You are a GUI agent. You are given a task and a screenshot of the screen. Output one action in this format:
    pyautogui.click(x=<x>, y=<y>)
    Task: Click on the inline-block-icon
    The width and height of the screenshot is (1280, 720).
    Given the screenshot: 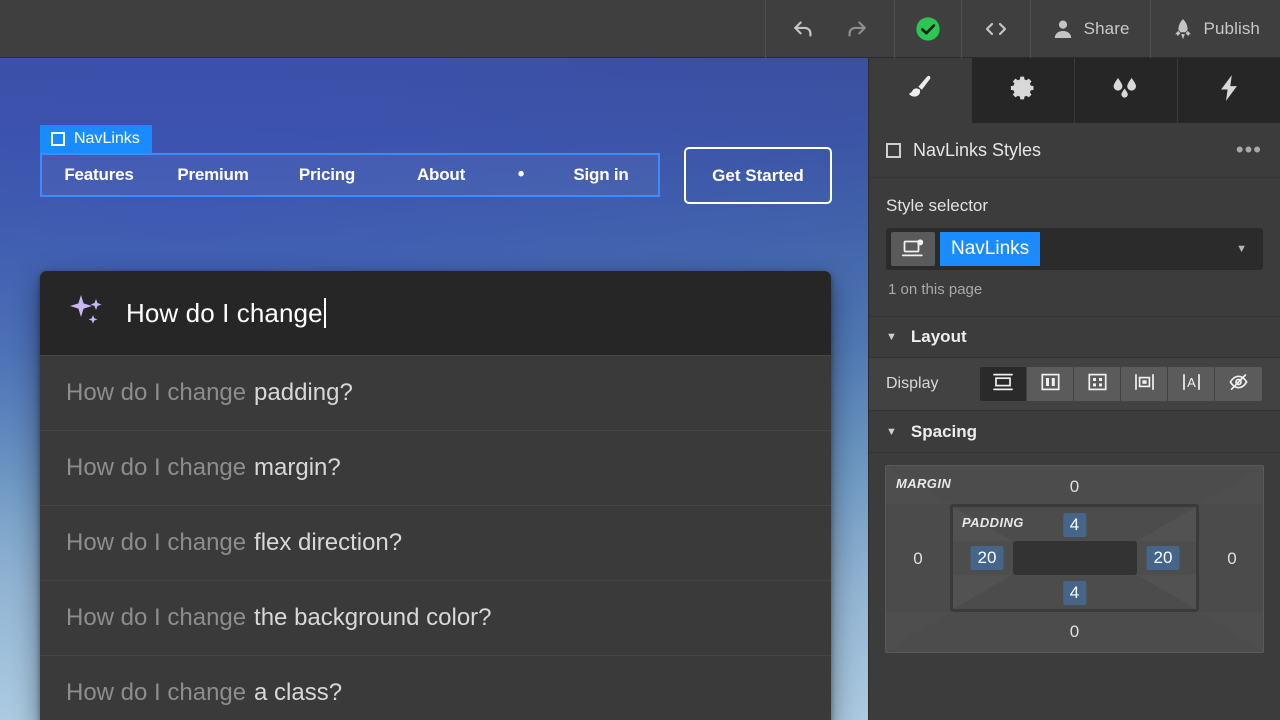 What is the action you would take?
    pyautogui.click(x=1144, y=384)
    